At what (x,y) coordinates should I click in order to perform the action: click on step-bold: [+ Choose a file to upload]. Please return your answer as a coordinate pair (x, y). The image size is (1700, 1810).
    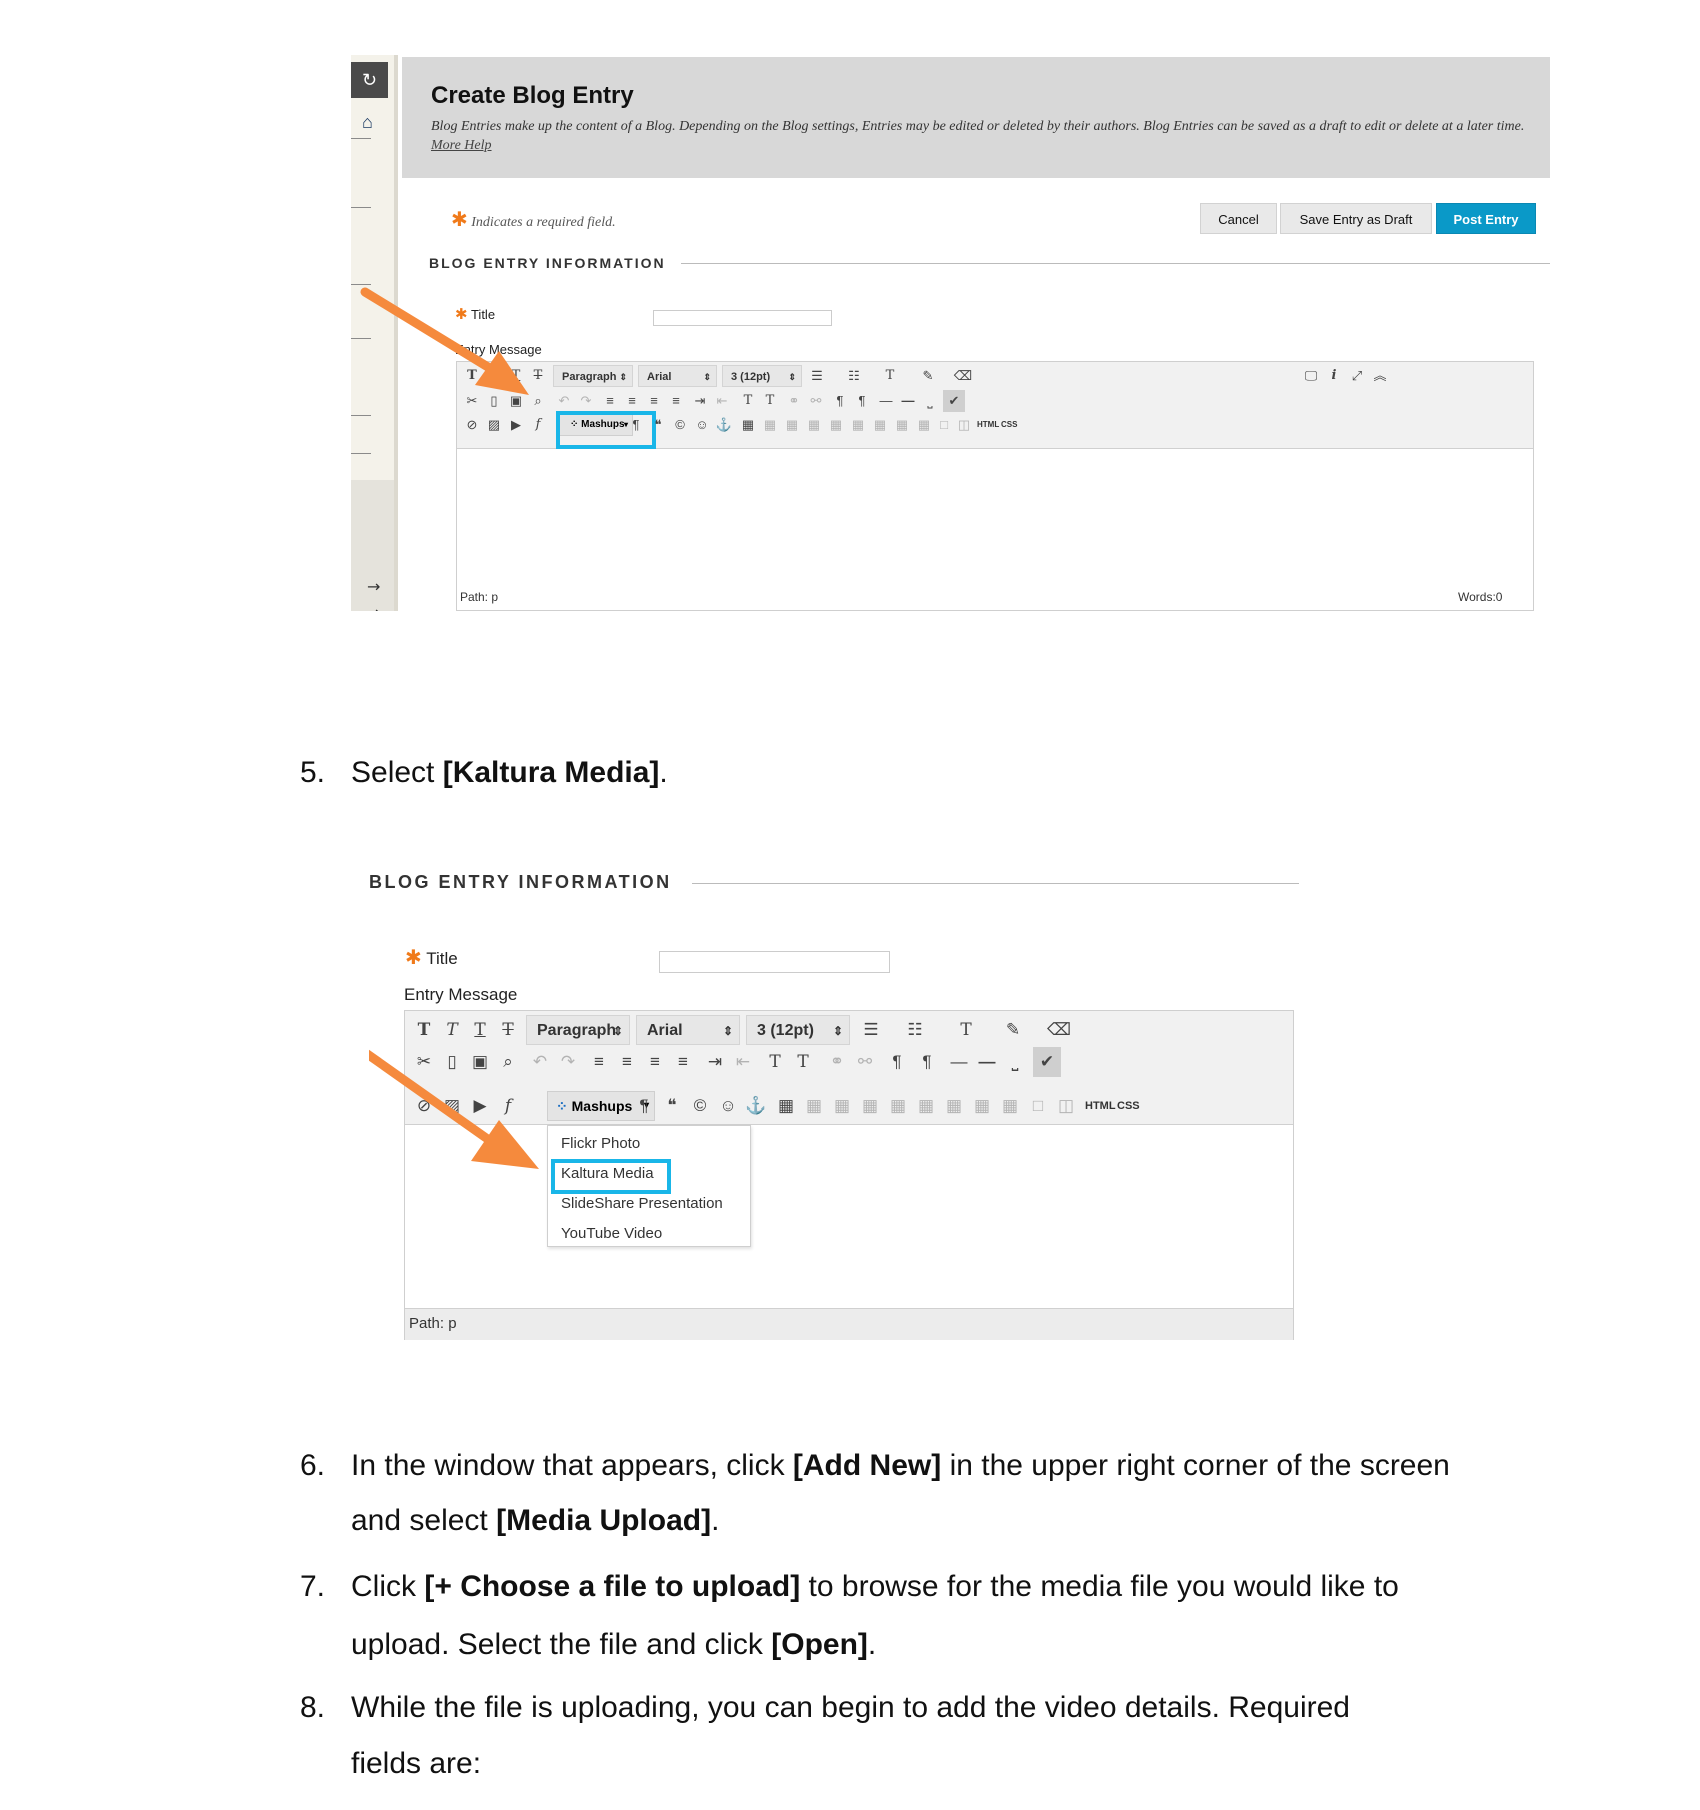
    Looking at the image, I should click on (612, 1586).